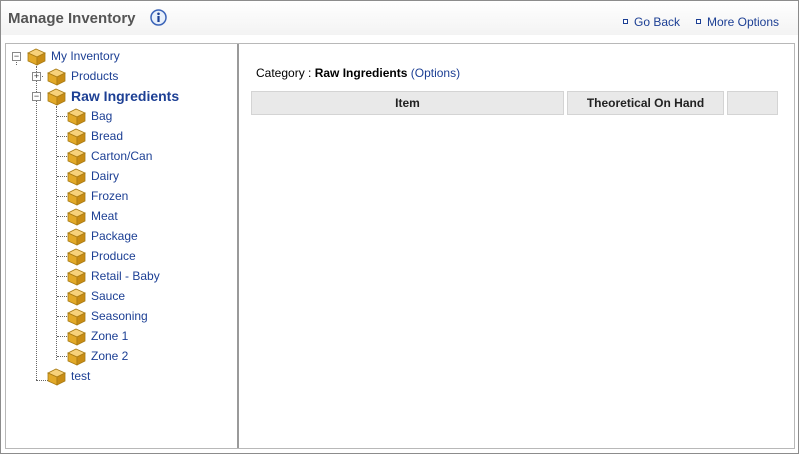  Describe the element at coordinates (101, 116) in the screenshot. I see `tree-label: Bag` at that location.